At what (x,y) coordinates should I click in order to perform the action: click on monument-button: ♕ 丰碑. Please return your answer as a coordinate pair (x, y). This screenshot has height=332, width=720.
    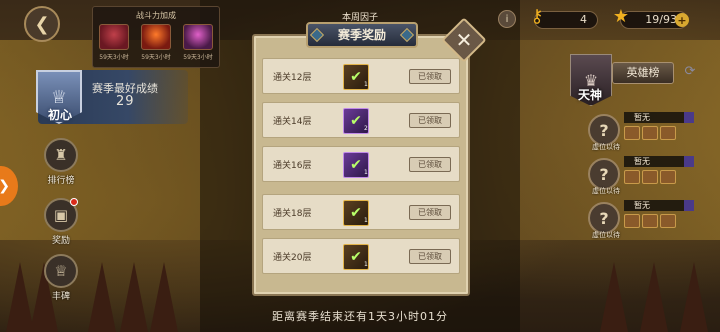
    Looking at the image, I should click on (61, 278).